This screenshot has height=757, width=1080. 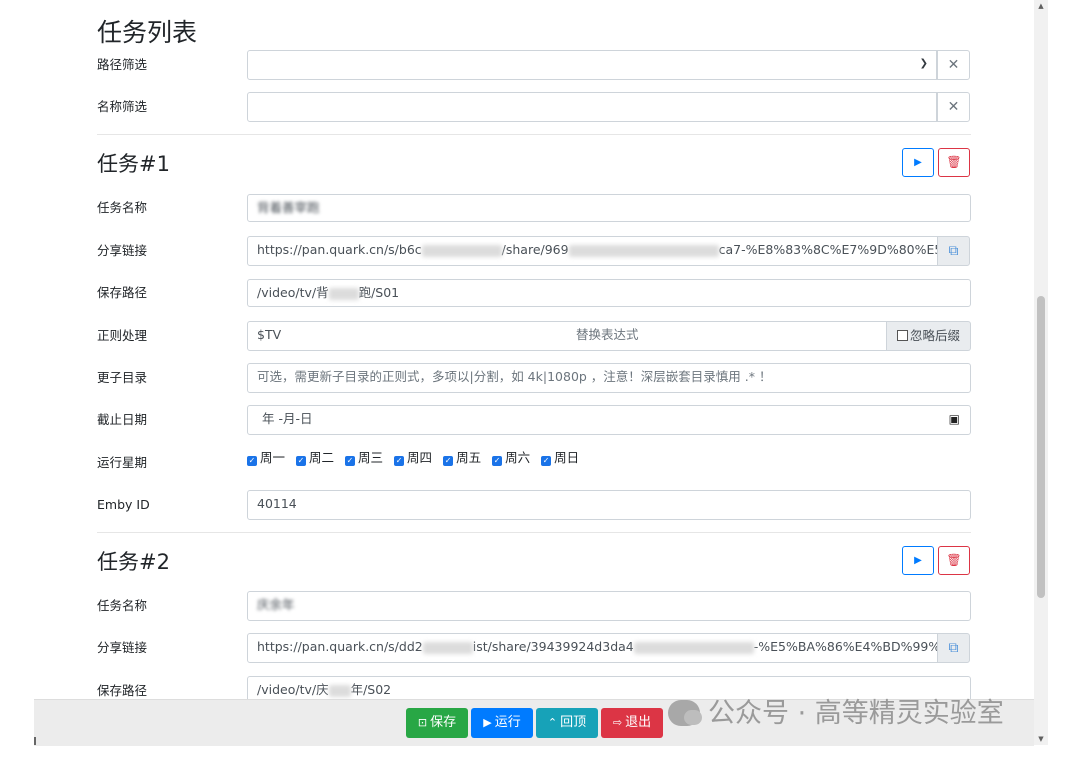 What do you see at coordinates (828, 249) in the screenshot?
I see `share-url-suffix: ca7-%E8%83%8C%E7%9D%80%E5%9` at bounding box center [828, 249].